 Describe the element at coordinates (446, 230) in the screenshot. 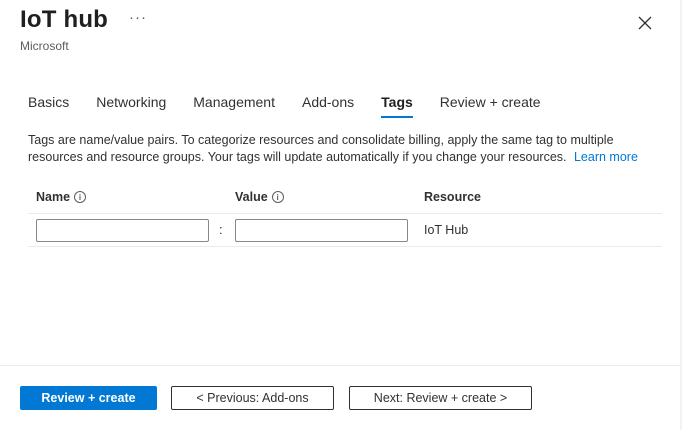

I see `tag-resource-value: IoT Hub` at that location.